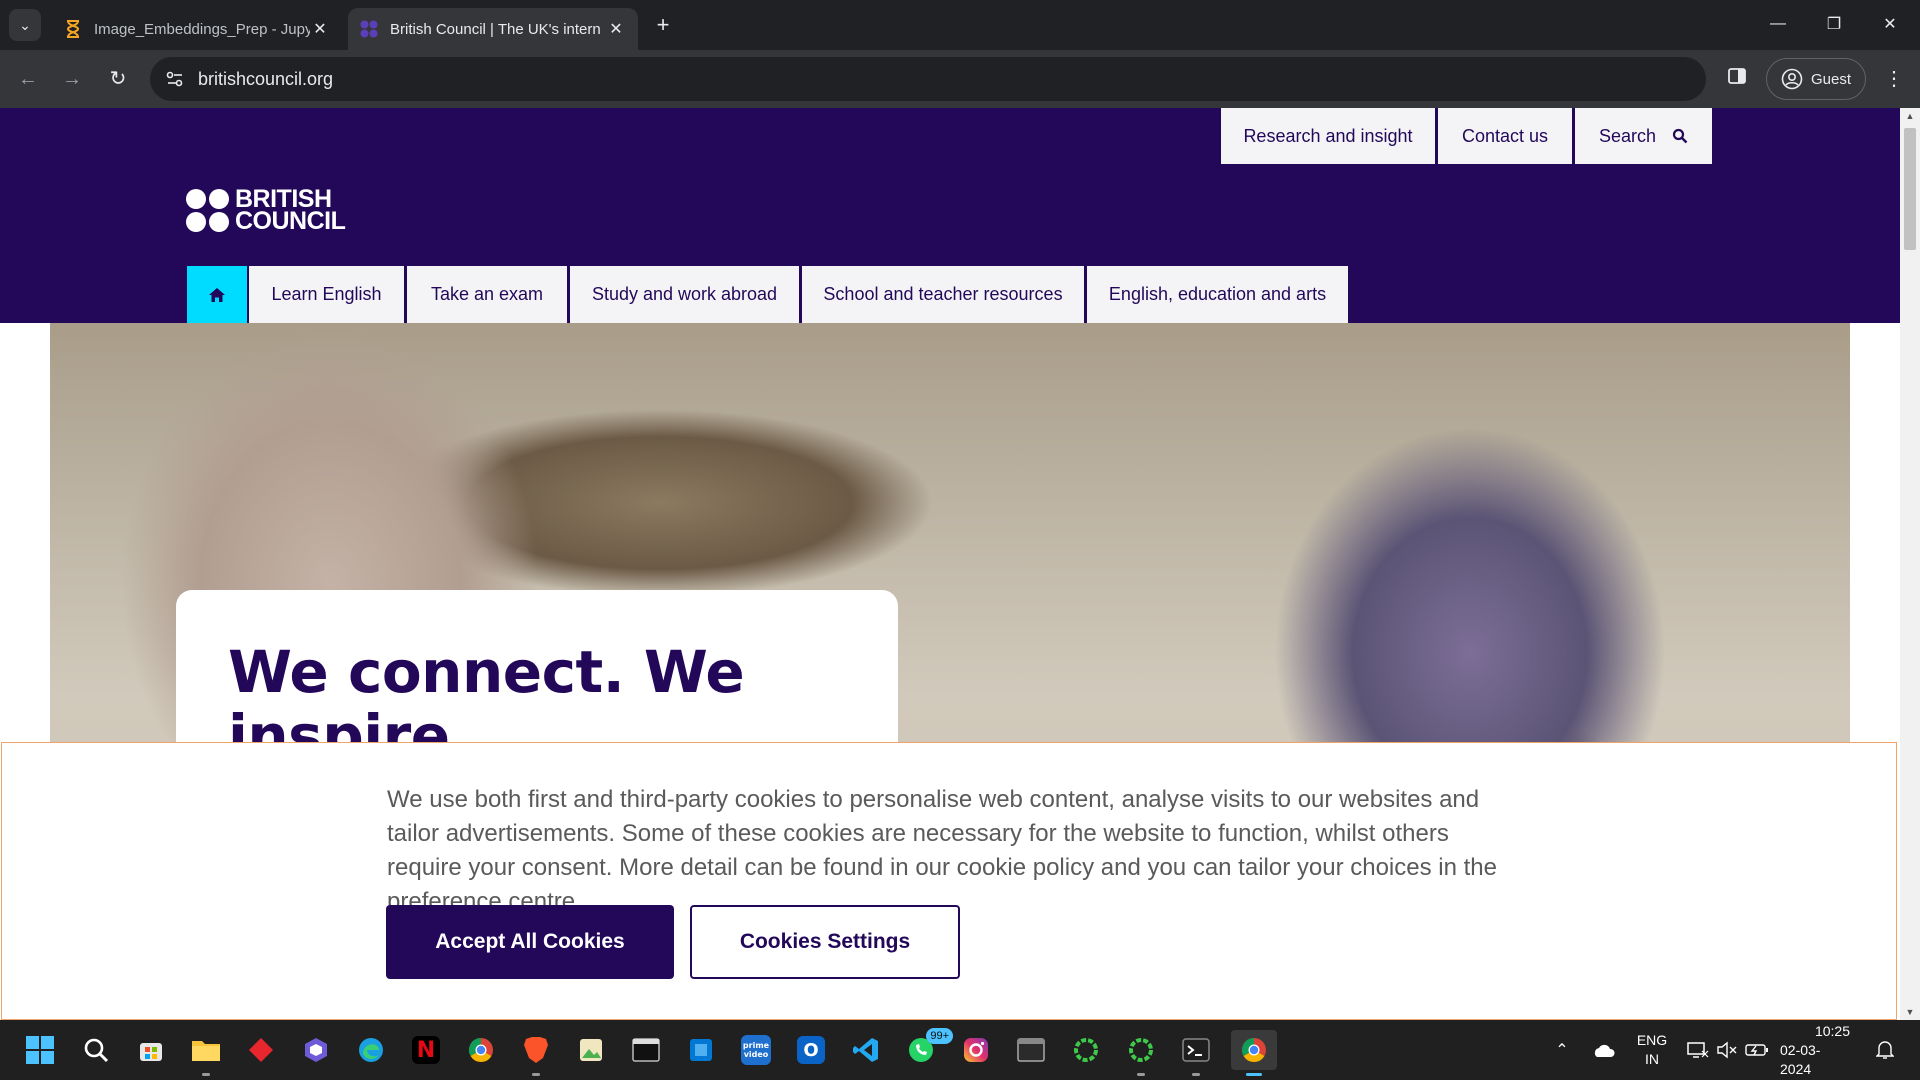 This screenshot has height=1080, width=1920. What do you see at coordinates (1603, 1050) in the screenshot?
I see `onedrive-icon` at bounding box center [1603, 1050].